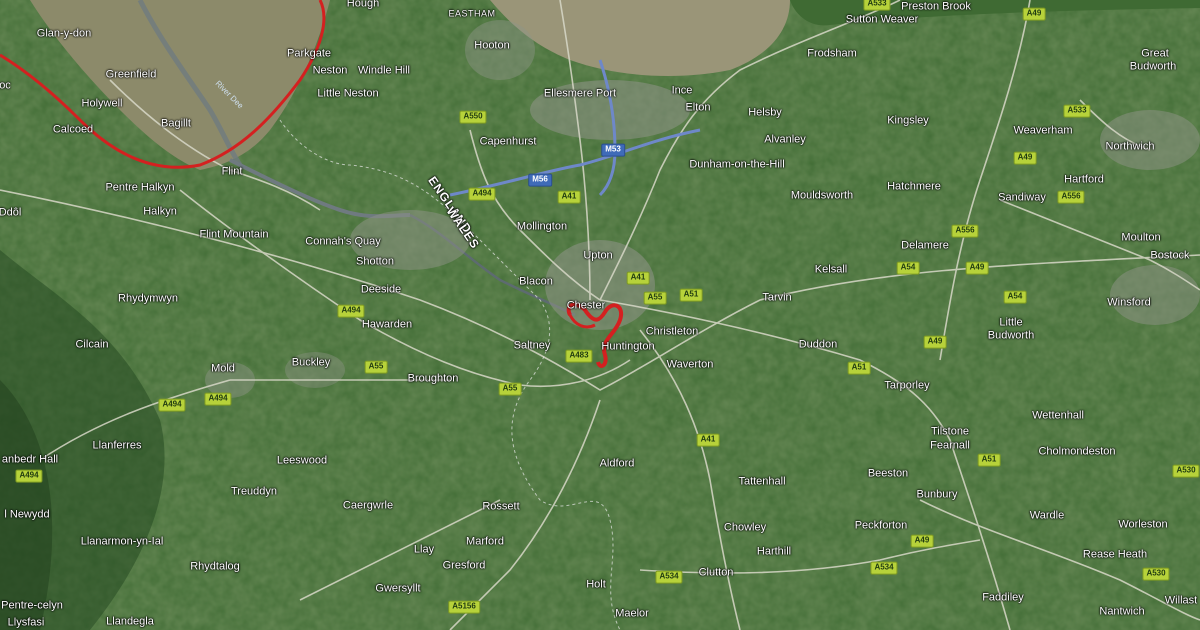 The height and width of the screenshot is (630, 1200). I want to click on place-label: Little Neston, so click(348, 93).